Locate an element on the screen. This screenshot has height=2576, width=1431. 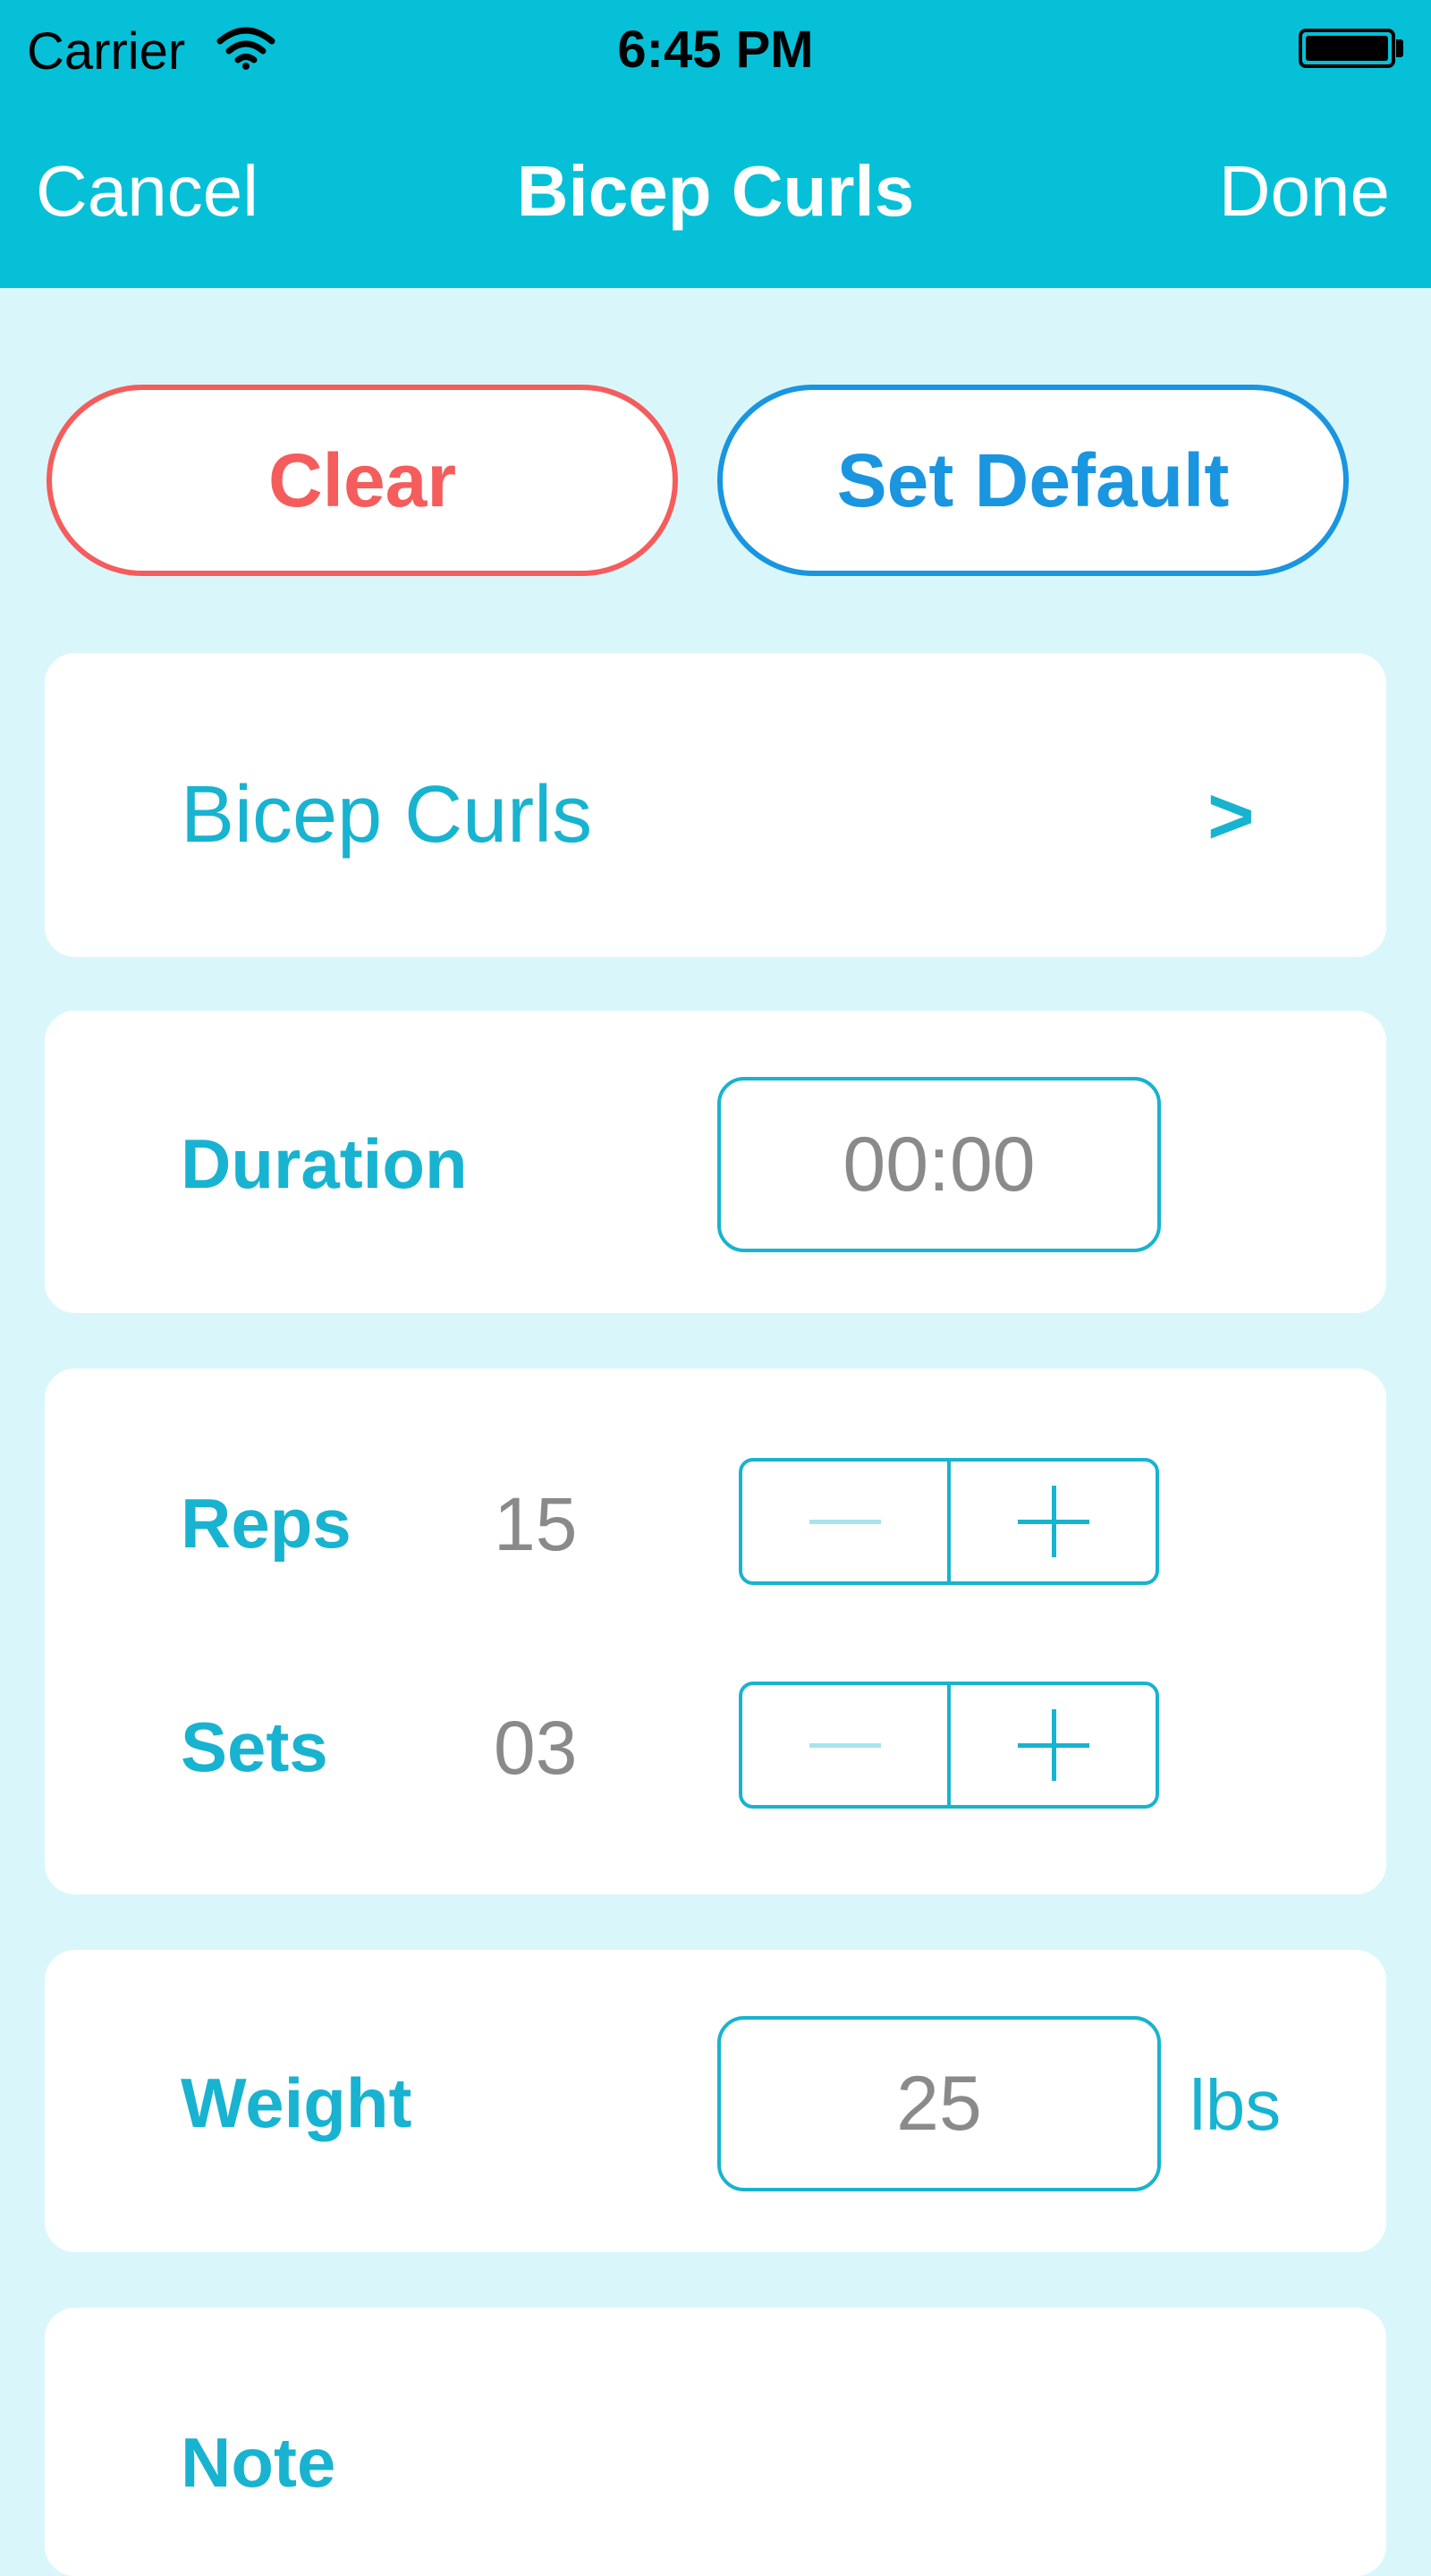
reps-decrement-button is located at coordinates (847, 1521).